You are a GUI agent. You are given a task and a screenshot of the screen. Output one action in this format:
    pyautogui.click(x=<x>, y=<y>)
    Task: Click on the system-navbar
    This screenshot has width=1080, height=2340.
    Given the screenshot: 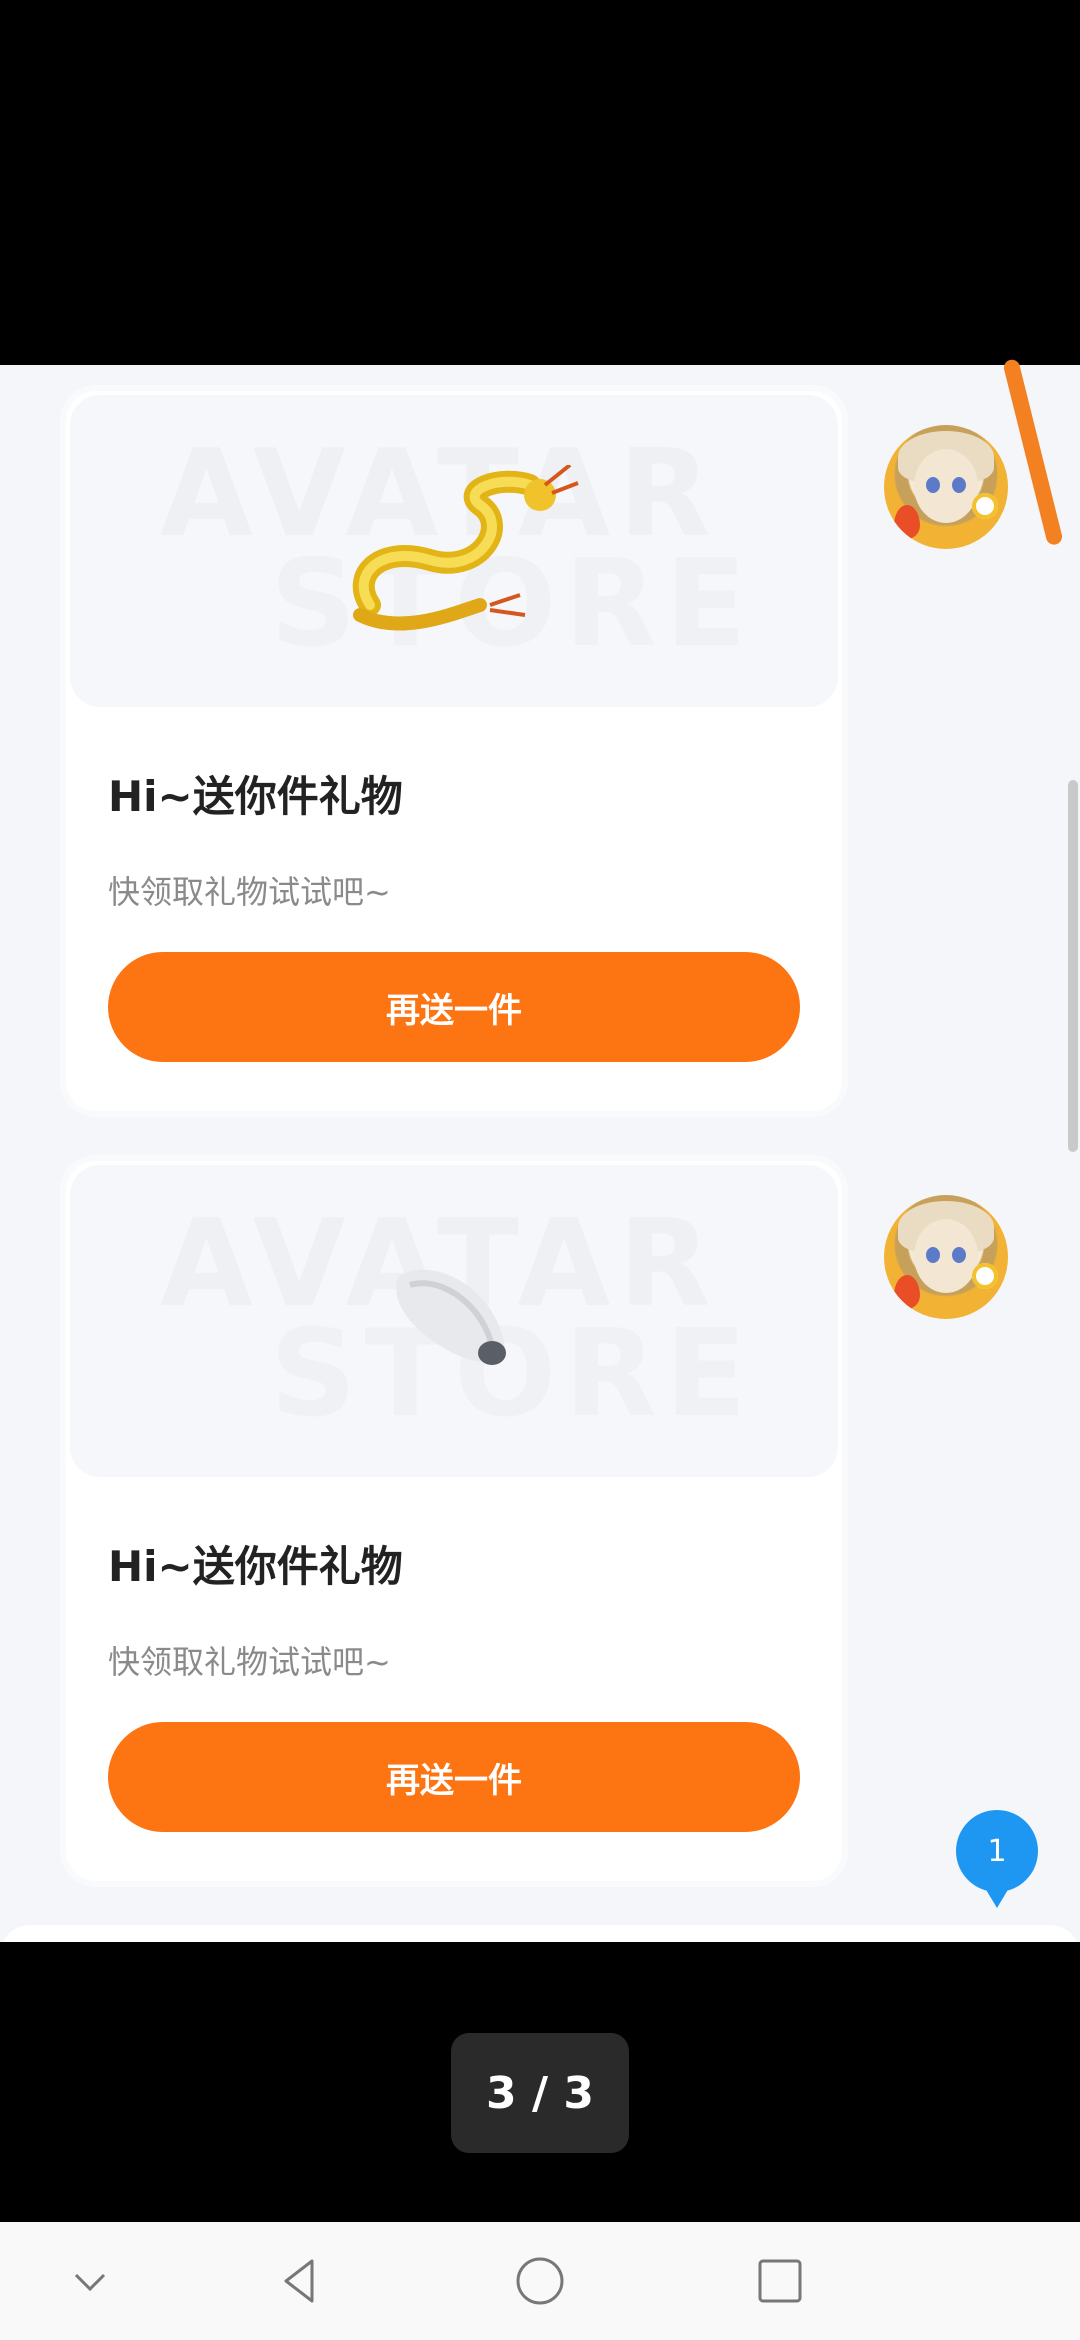 What is the action you would take?
    pyautogui.click(x=540, y=2281)
    